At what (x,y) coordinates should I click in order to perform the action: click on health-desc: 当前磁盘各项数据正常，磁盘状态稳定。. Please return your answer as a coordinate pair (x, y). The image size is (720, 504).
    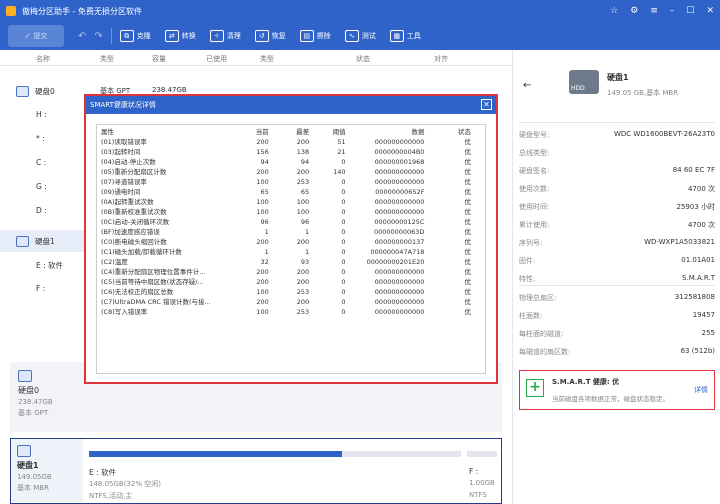
    Looking at the image, I should click on (610, 399).